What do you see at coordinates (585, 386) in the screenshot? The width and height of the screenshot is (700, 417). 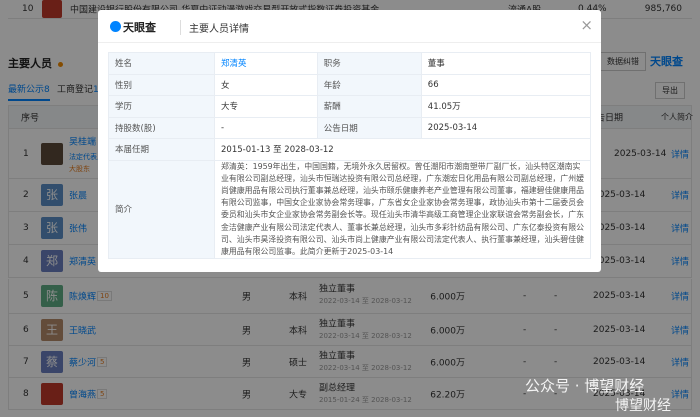 I see `wechat-watermark: 公众号 · 博望财经` at bounding box center [585, 386].